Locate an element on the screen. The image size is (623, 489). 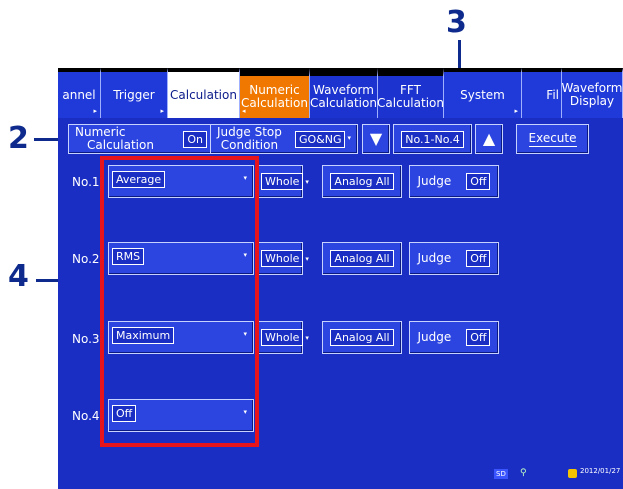
judge-stop-value: GO&NG is located at coordinates (320, 139).